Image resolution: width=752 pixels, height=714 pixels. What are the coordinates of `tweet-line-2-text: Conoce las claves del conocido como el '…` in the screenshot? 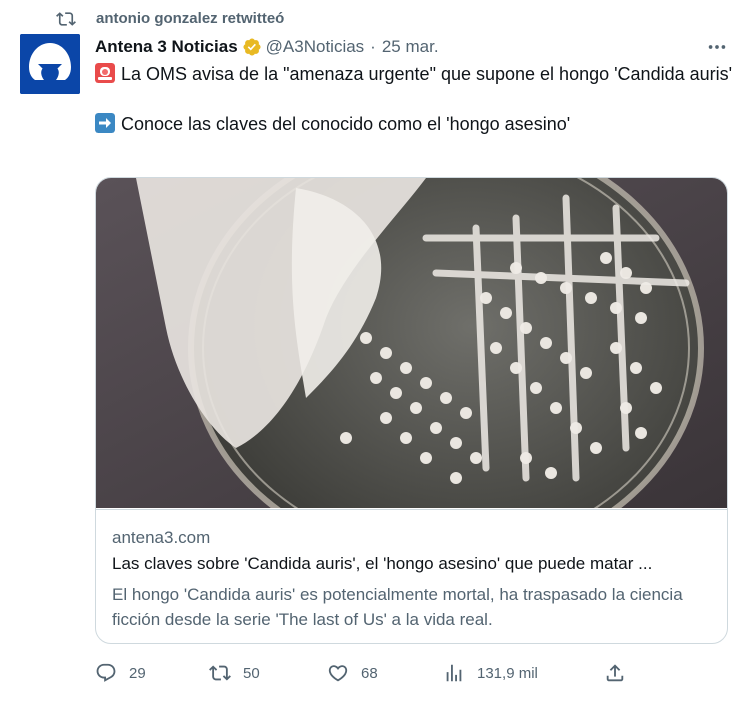 It's located at (346, 124).